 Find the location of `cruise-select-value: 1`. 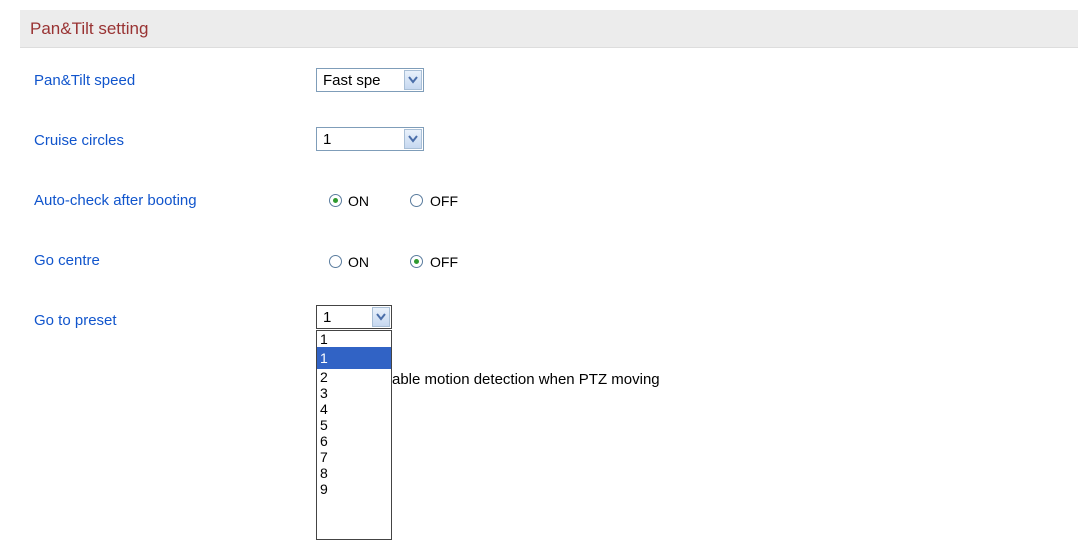

cruise-select-value: 1 is located at coordinates (327, 139).